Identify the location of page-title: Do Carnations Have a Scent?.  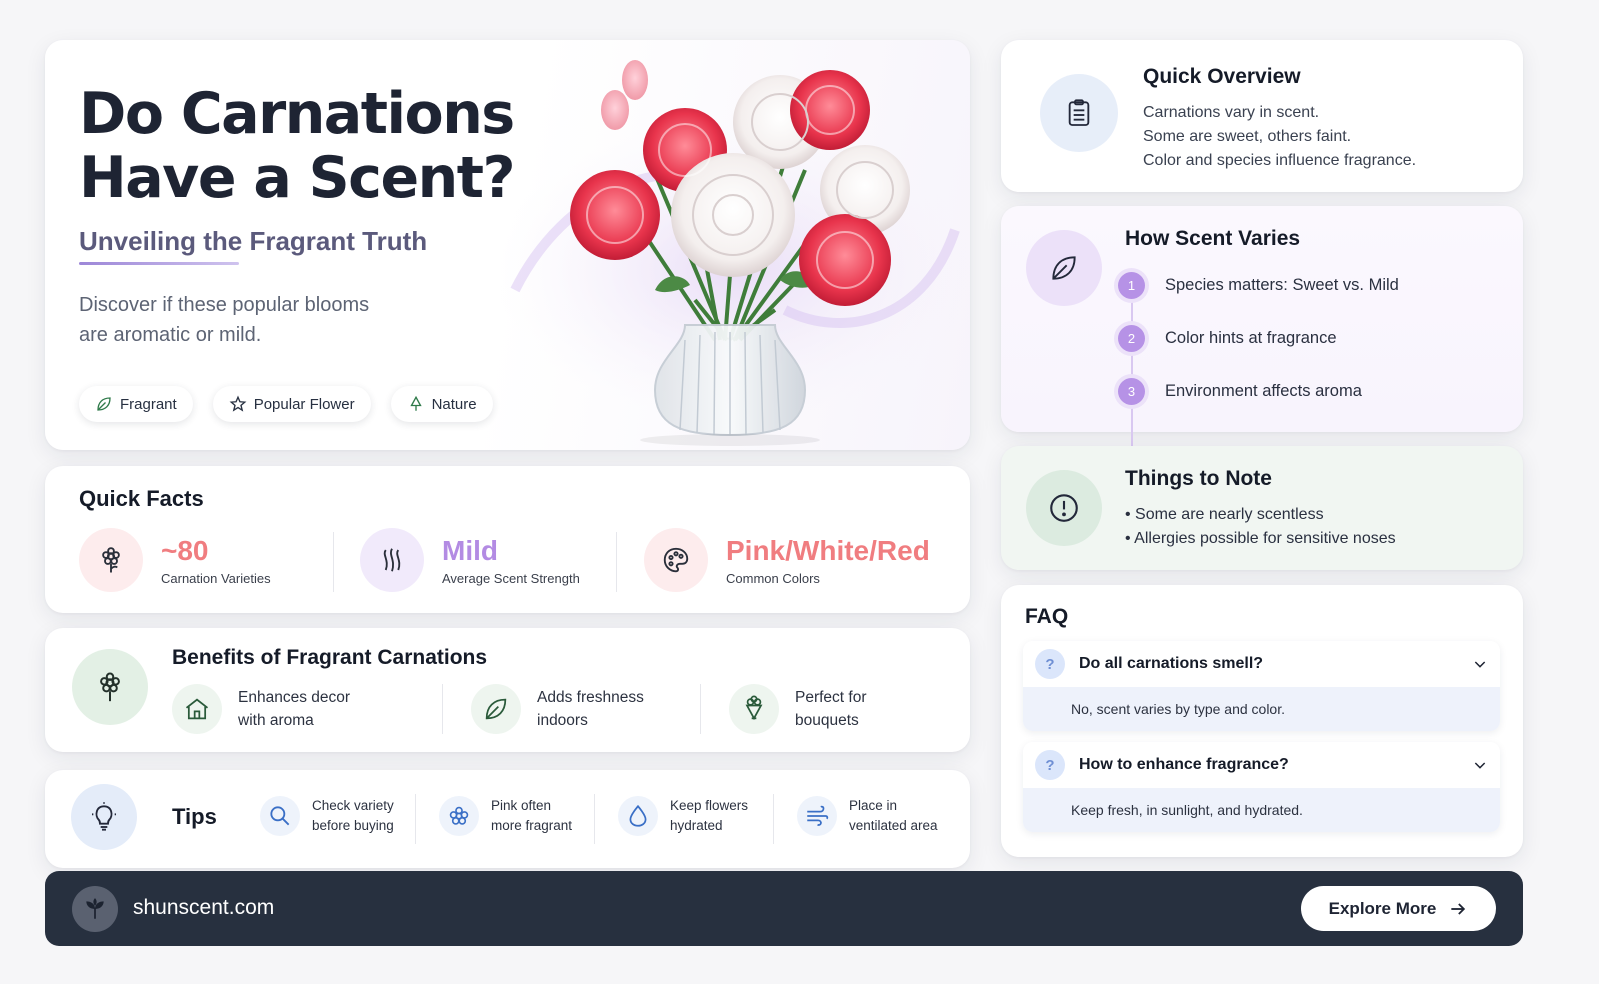
(314, 146).